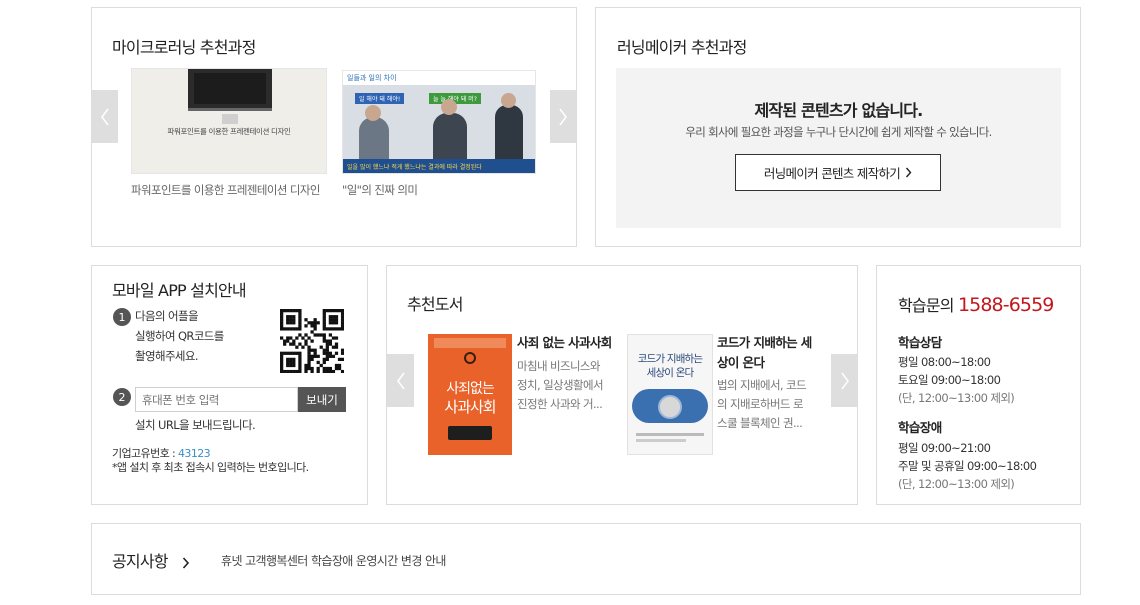 This screenshot has width=1140, height=605. What do you see at coordinates (564, 342) in the screenshot?
I see `book-title: 사죄 없는 사과사회` at bounding box center [564, 342].